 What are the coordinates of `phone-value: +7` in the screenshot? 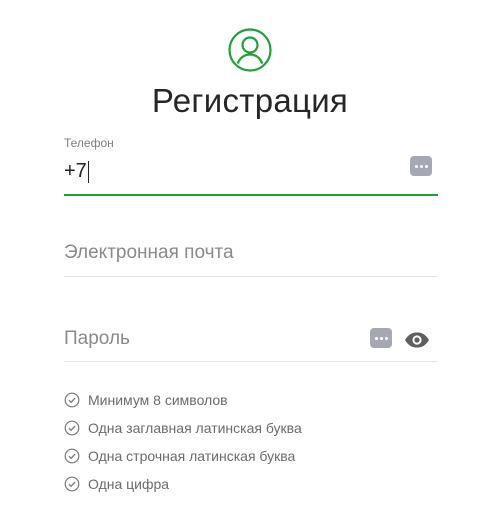 It's located at (75, 171).